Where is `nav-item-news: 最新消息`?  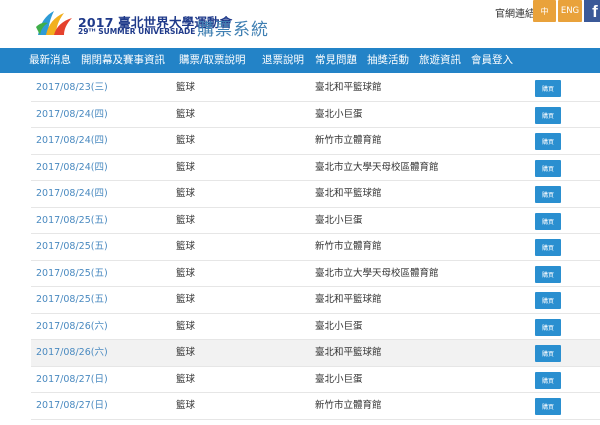
nav-item-news: 最新消息 is located at coordinates (50, 60).